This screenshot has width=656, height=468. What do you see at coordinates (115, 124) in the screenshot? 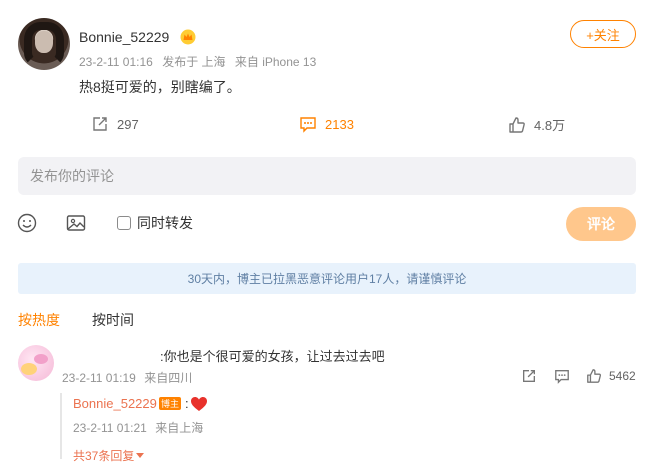
I see `repost-button: 297` at bounding box center [115, 124].